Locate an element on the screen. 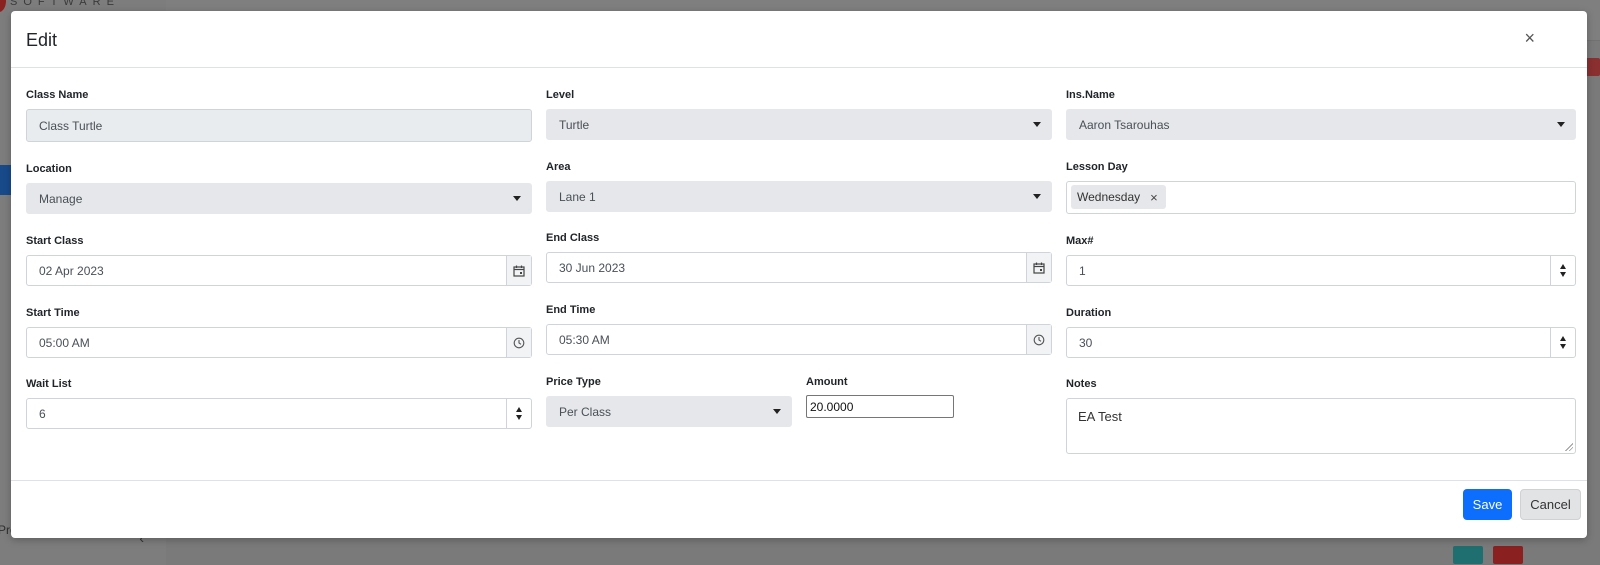 This screenshot has width=1600, height=565. level-value: Turtle is located at coordinates (574, 124).